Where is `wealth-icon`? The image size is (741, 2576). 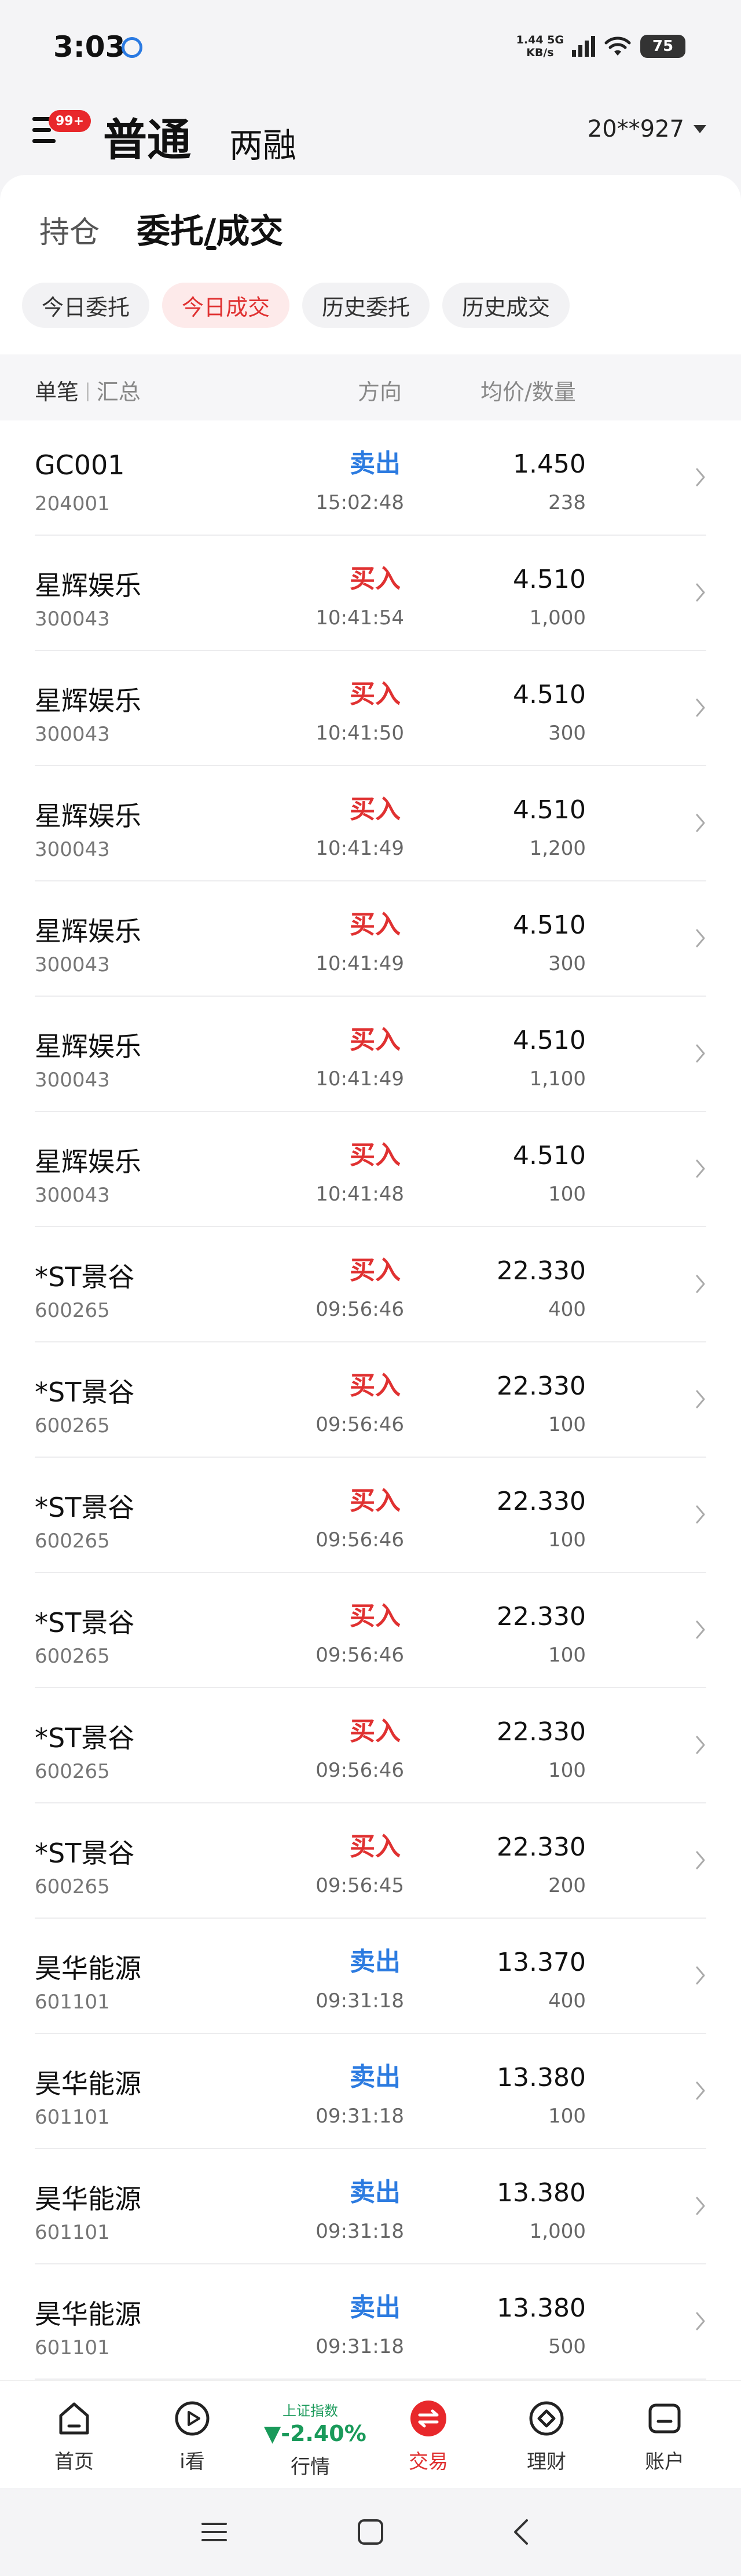
wealth-icon is located at coordinates (546, 2418).